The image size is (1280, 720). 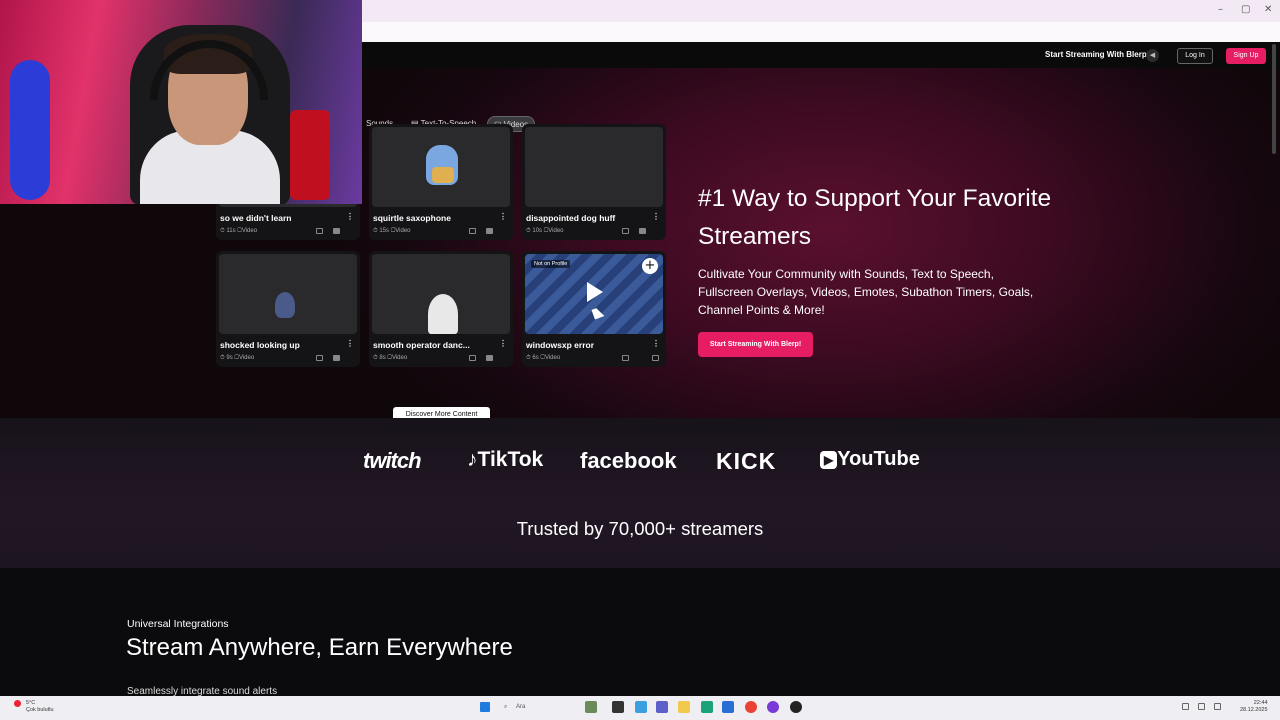 What do you see at coordinates (472, 459) in the screenshot?
I see `tiktok-note-icon: ♪` at bounding box center [472, 459].